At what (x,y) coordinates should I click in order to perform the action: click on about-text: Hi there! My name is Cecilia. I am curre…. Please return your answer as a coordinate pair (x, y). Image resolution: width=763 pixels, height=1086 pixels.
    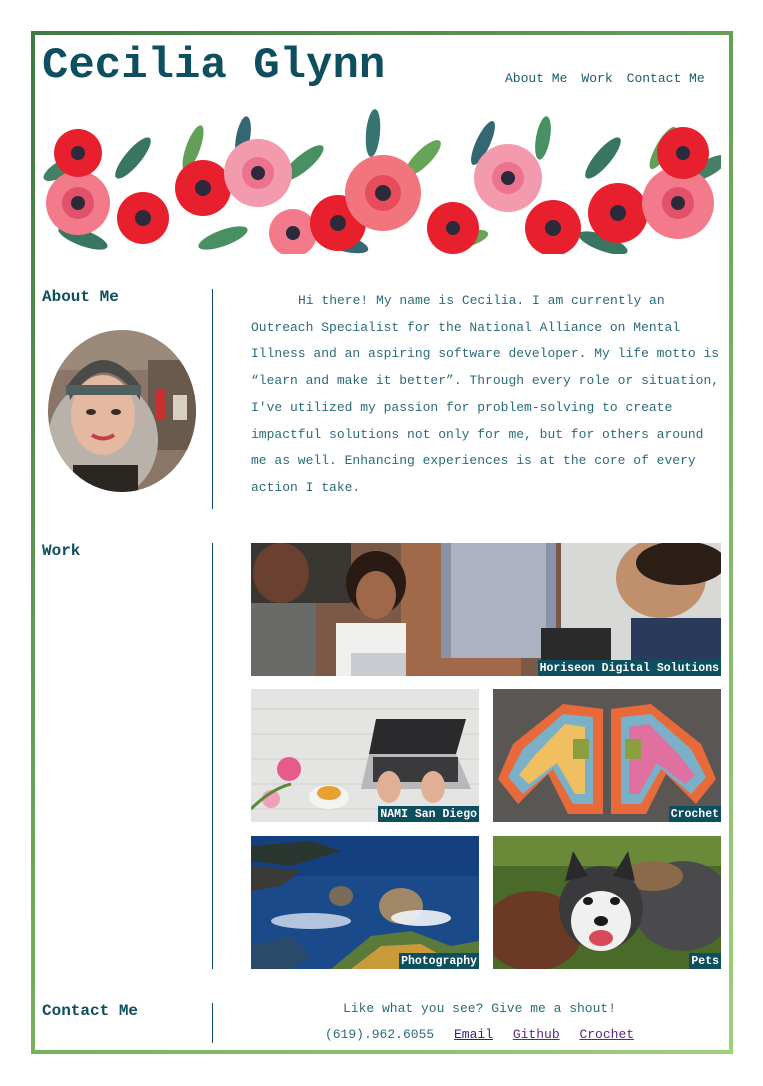
    Looking at the image, I should click on (485, 394).